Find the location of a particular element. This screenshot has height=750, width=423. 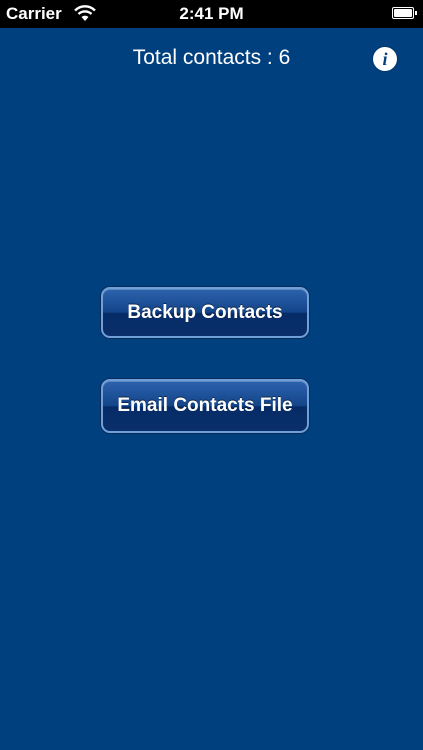

battery-tip is located at coordinates (416, 13).